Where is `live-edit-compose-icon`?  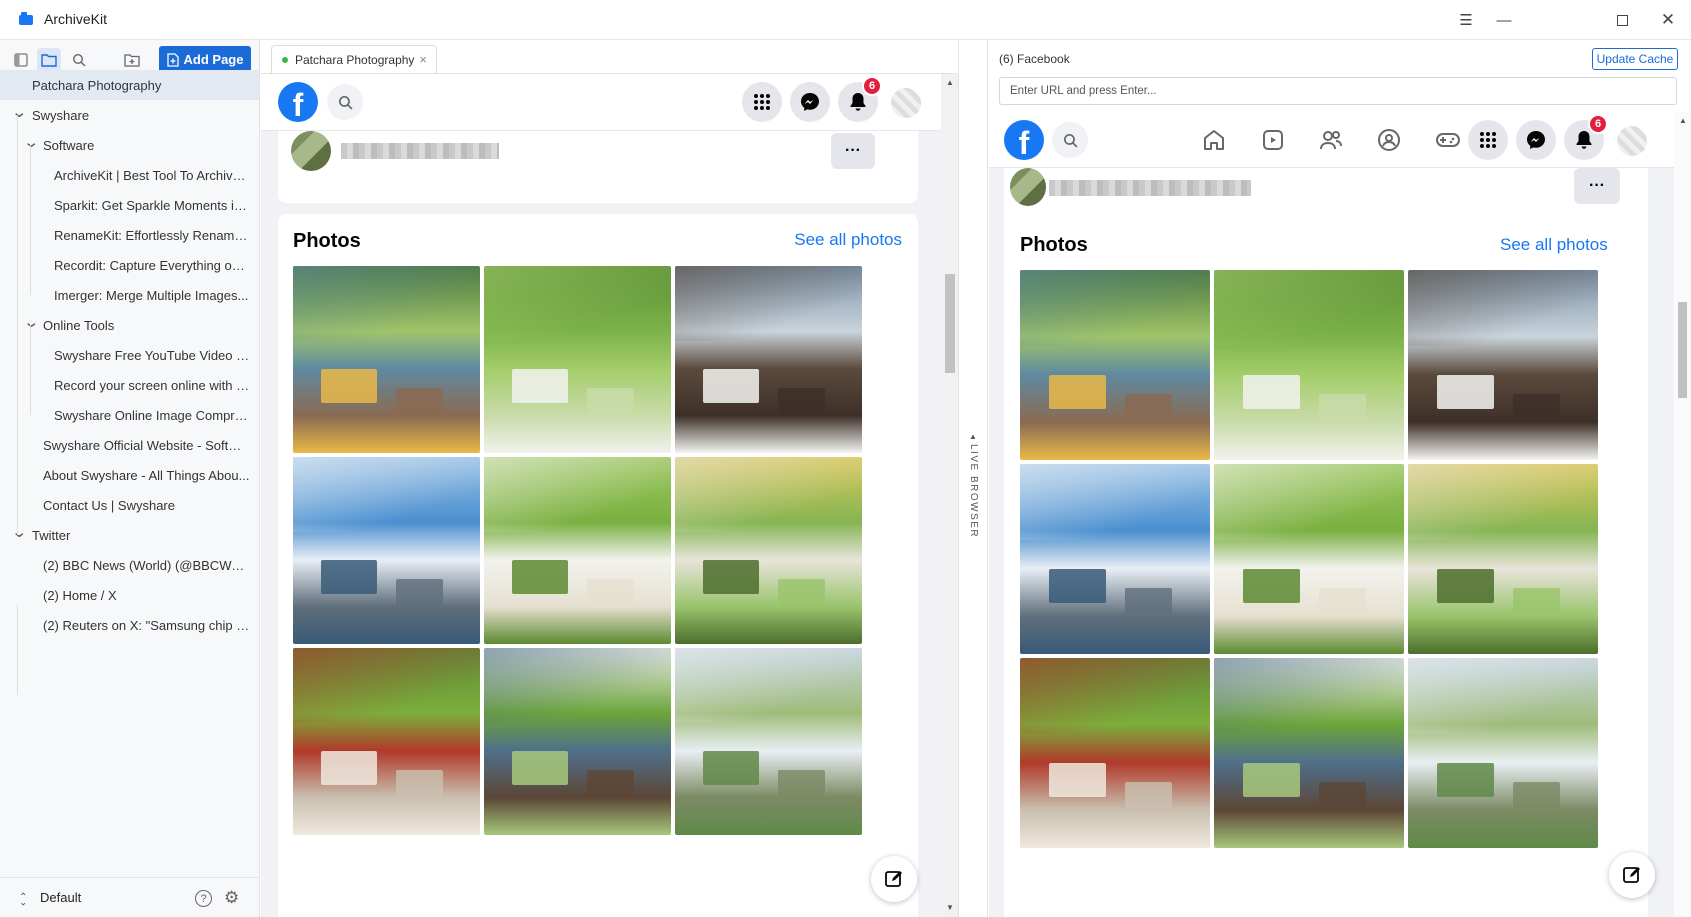
live-edit-compose-icon is located at coordinates (1632, 875).